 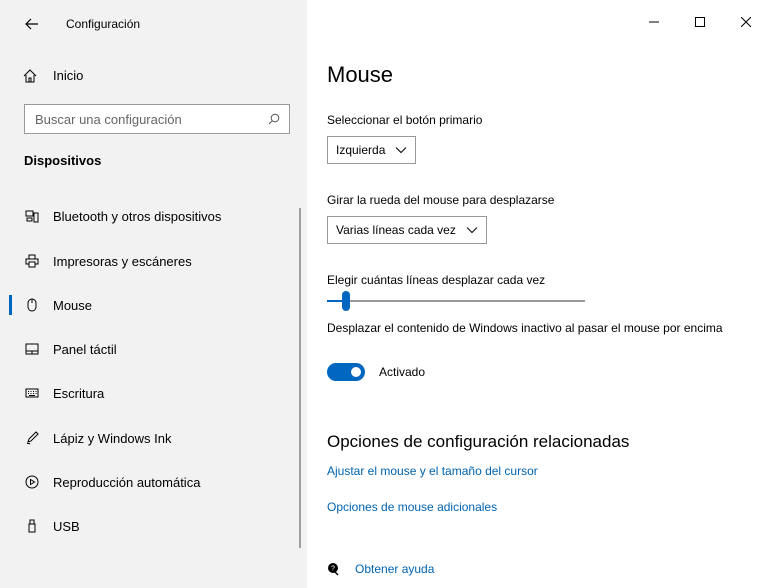 I want to click on search-input, so click(x=142, y=119).